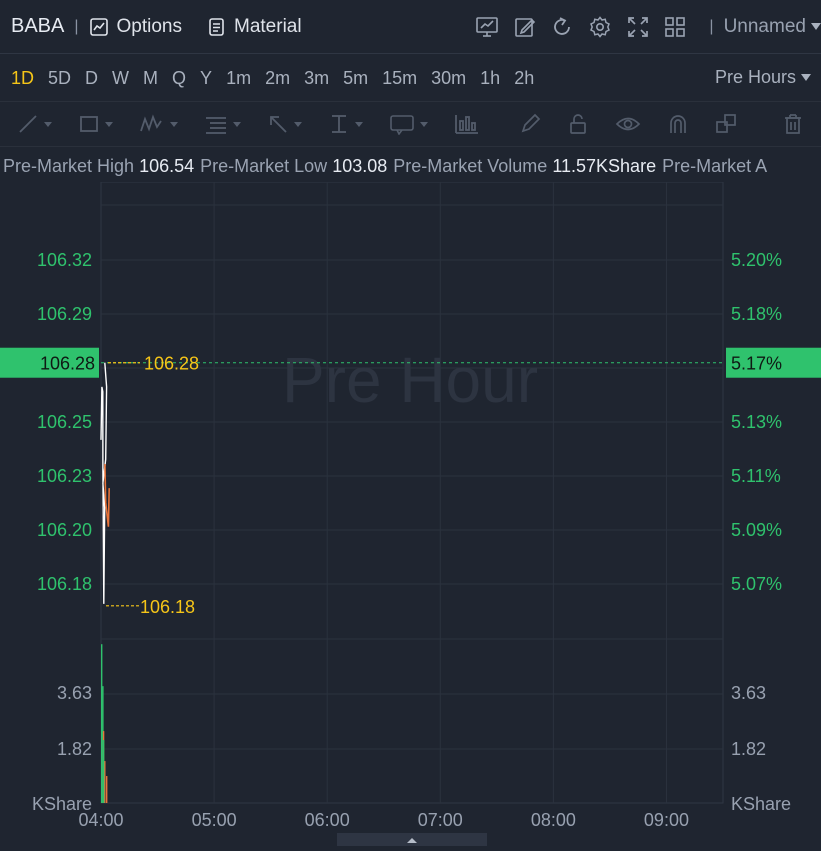 Image resolution: width=821 pixels, height=851 pixels. Describe the element at coordinates (158, 124) in the screenshot. I see `pattern-icon` at that location.